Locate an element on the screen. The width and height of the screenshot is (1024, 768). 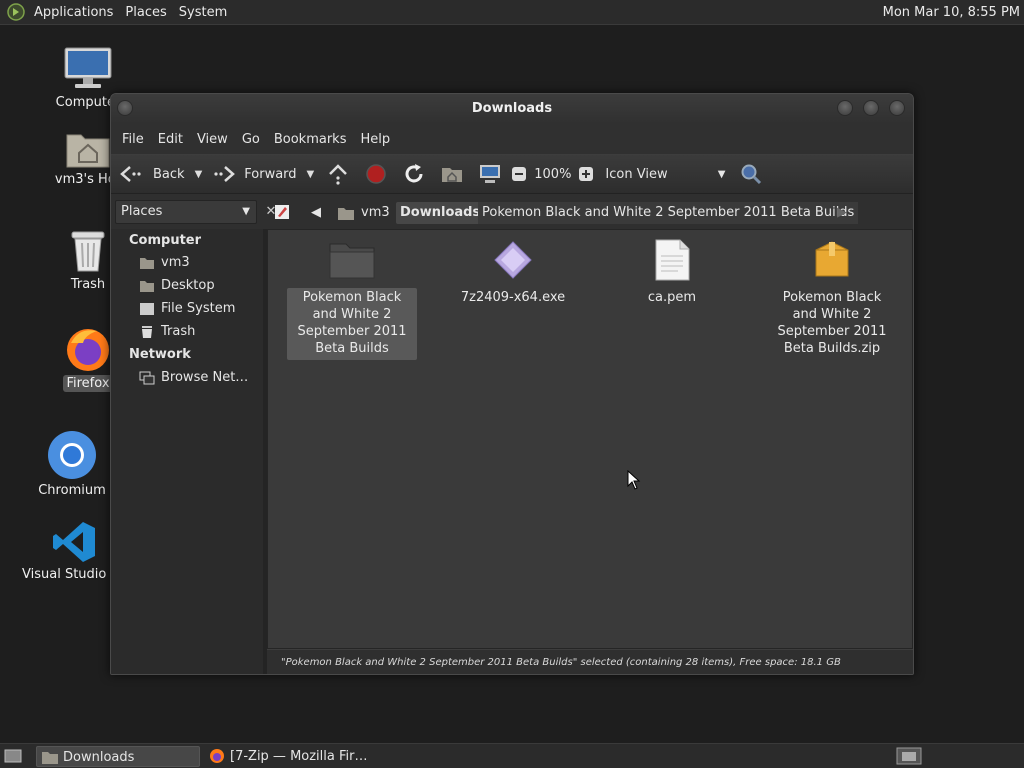
window-title: Downloads is located at coordinates (512, 108).